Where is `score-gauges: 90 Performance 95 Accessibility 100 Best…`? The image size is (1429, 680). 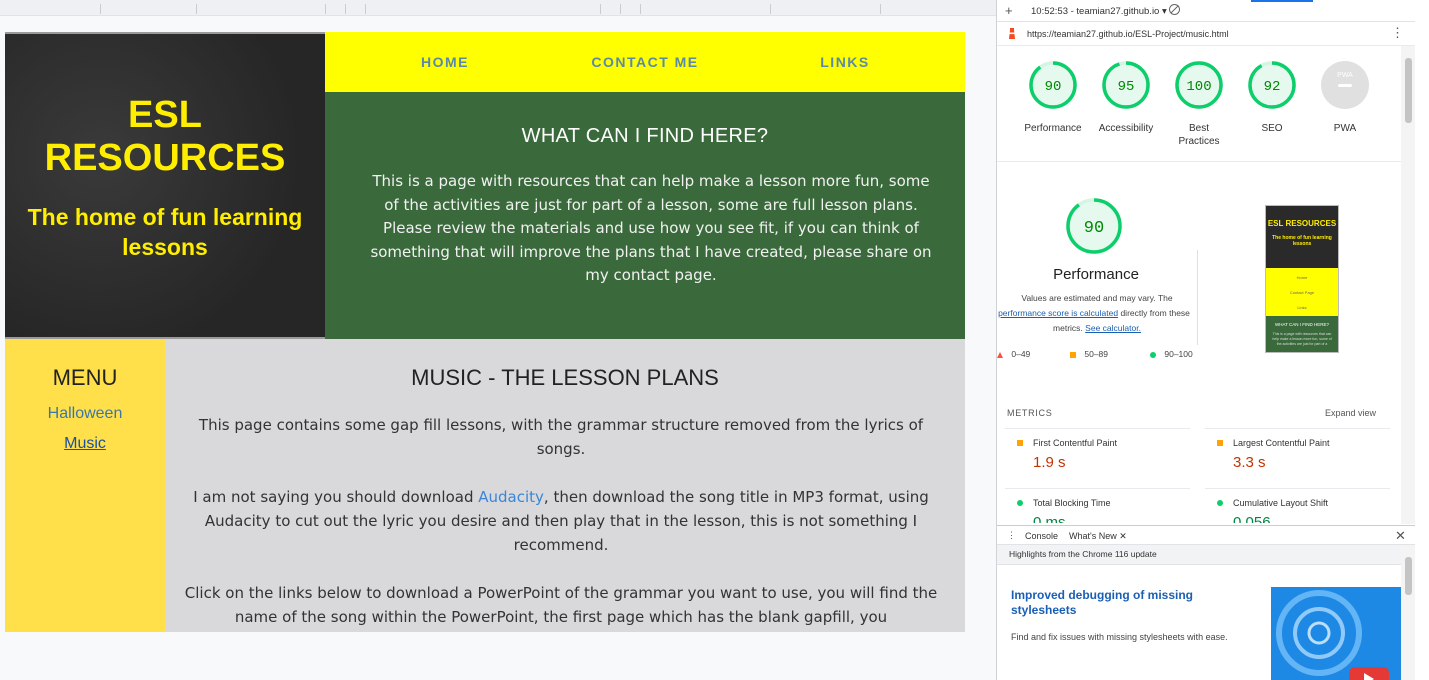
score-gauges: 90 Performance 95 Accessibility 100 Best… is located at coordinates (1199, 107).